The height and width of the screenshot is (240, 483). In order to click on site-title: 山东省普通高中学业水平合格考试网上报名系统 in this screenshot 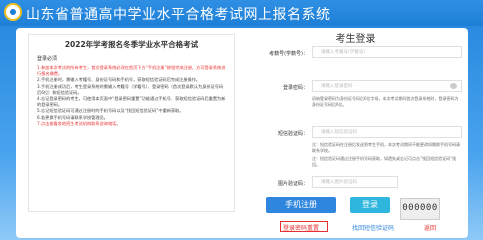, I will do `click(178, 15)`.